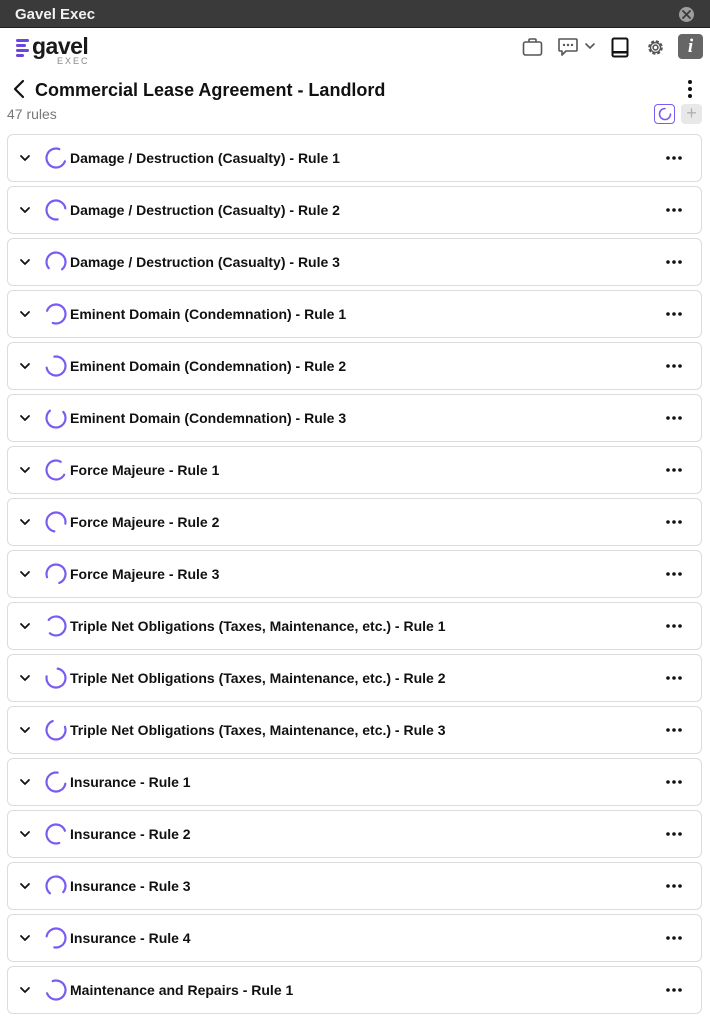 Image resolution: width=710 pixels, height=1016 pixels. I want to click on briefcase-icon, so click(532, 47).